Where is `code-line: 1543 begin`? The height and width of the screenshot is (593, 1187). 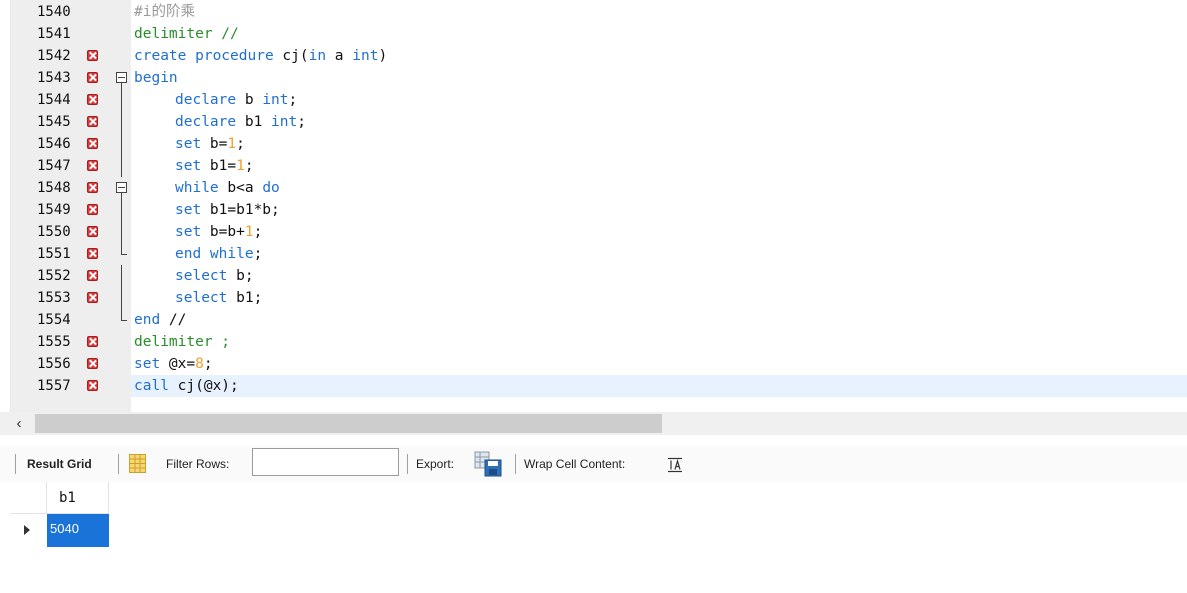 code-line: 1543 begin is located at coordinates (593, 78).